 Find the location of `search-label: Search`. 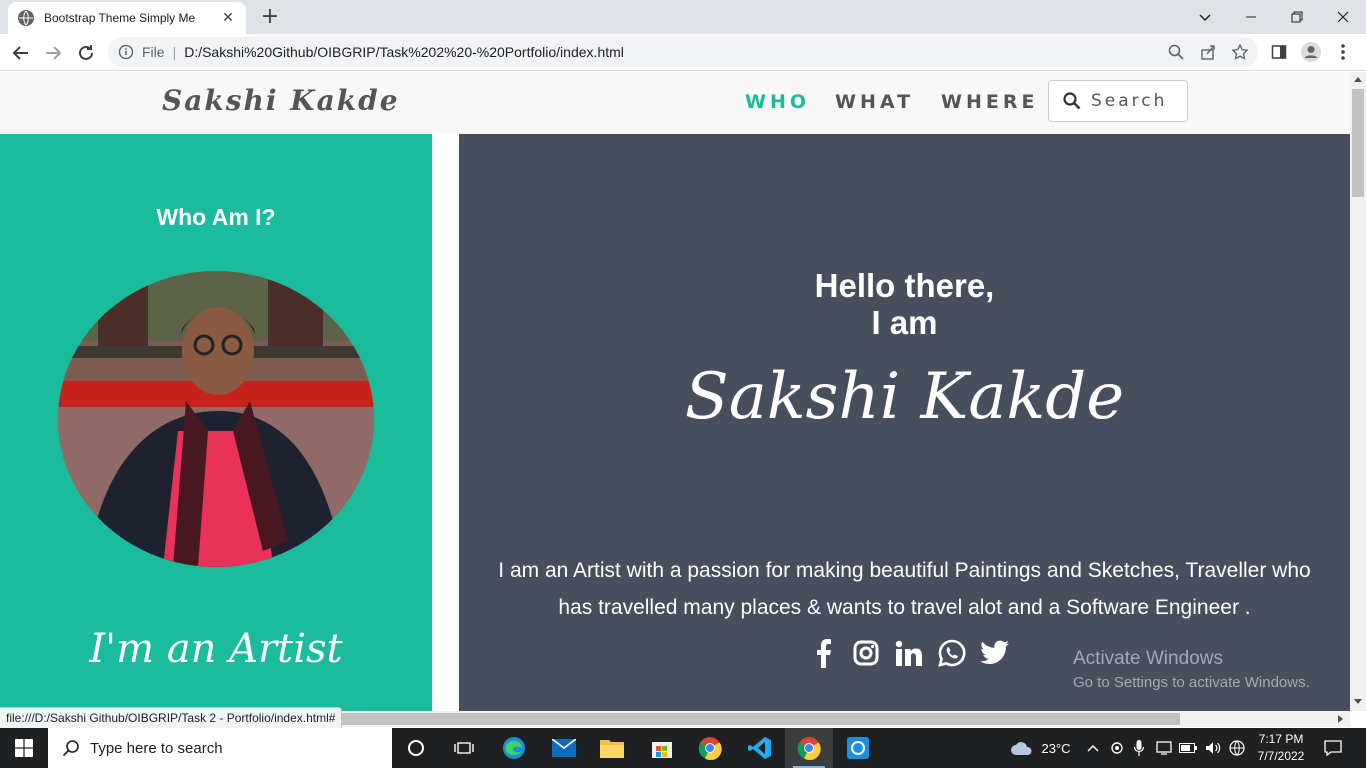

search-label: Search is located at coordinates (1129, 101).